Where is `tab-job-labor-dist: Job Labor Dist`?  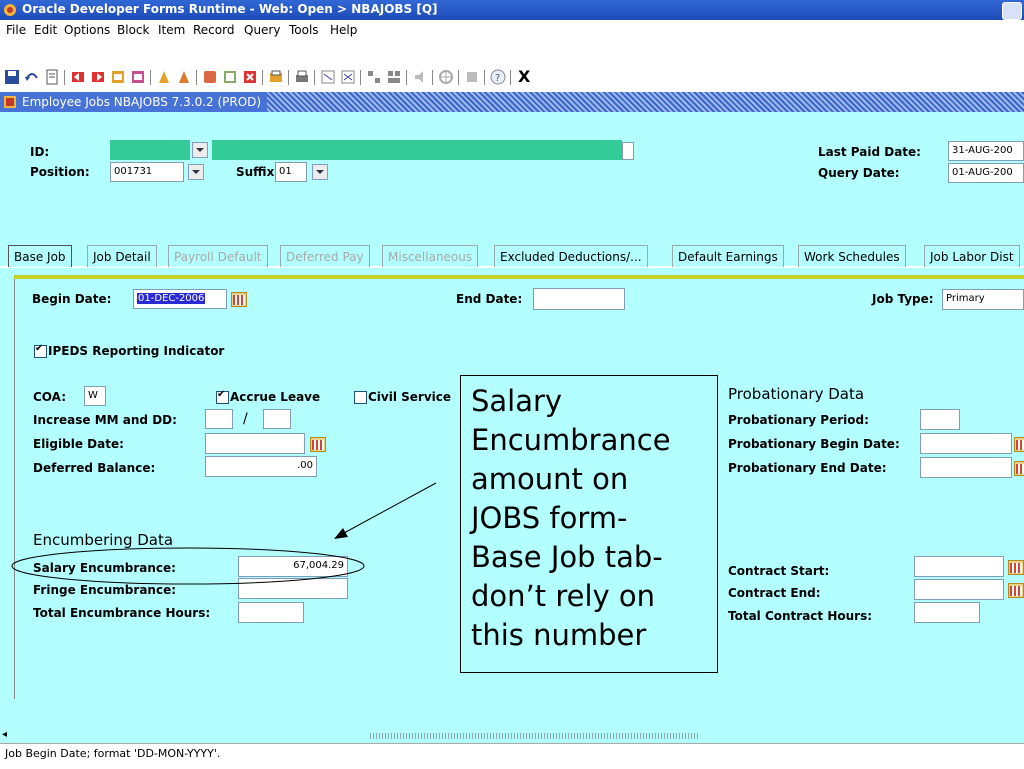 tab-job-labor-dist: Job Labor Dist is located at coordinates (972, 256).